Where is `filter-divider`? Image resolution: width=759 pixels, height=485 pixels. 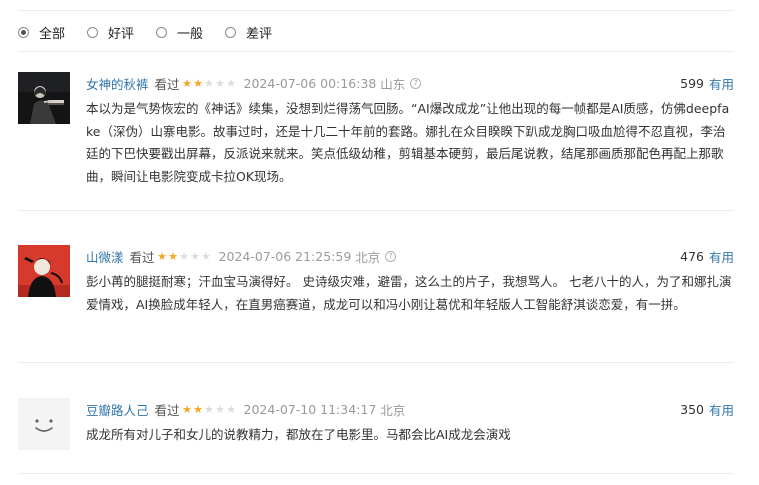
filter-divider is located at coordinates (376, 51).